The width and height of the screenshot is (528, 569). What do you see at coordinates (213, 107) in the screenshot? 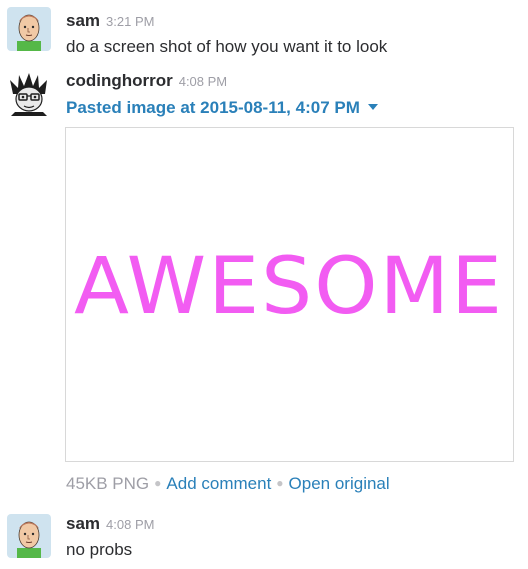
I see `file-title: Pasted image at 2015-08-11, 4:07 PM` at bounding box center [213, 107].